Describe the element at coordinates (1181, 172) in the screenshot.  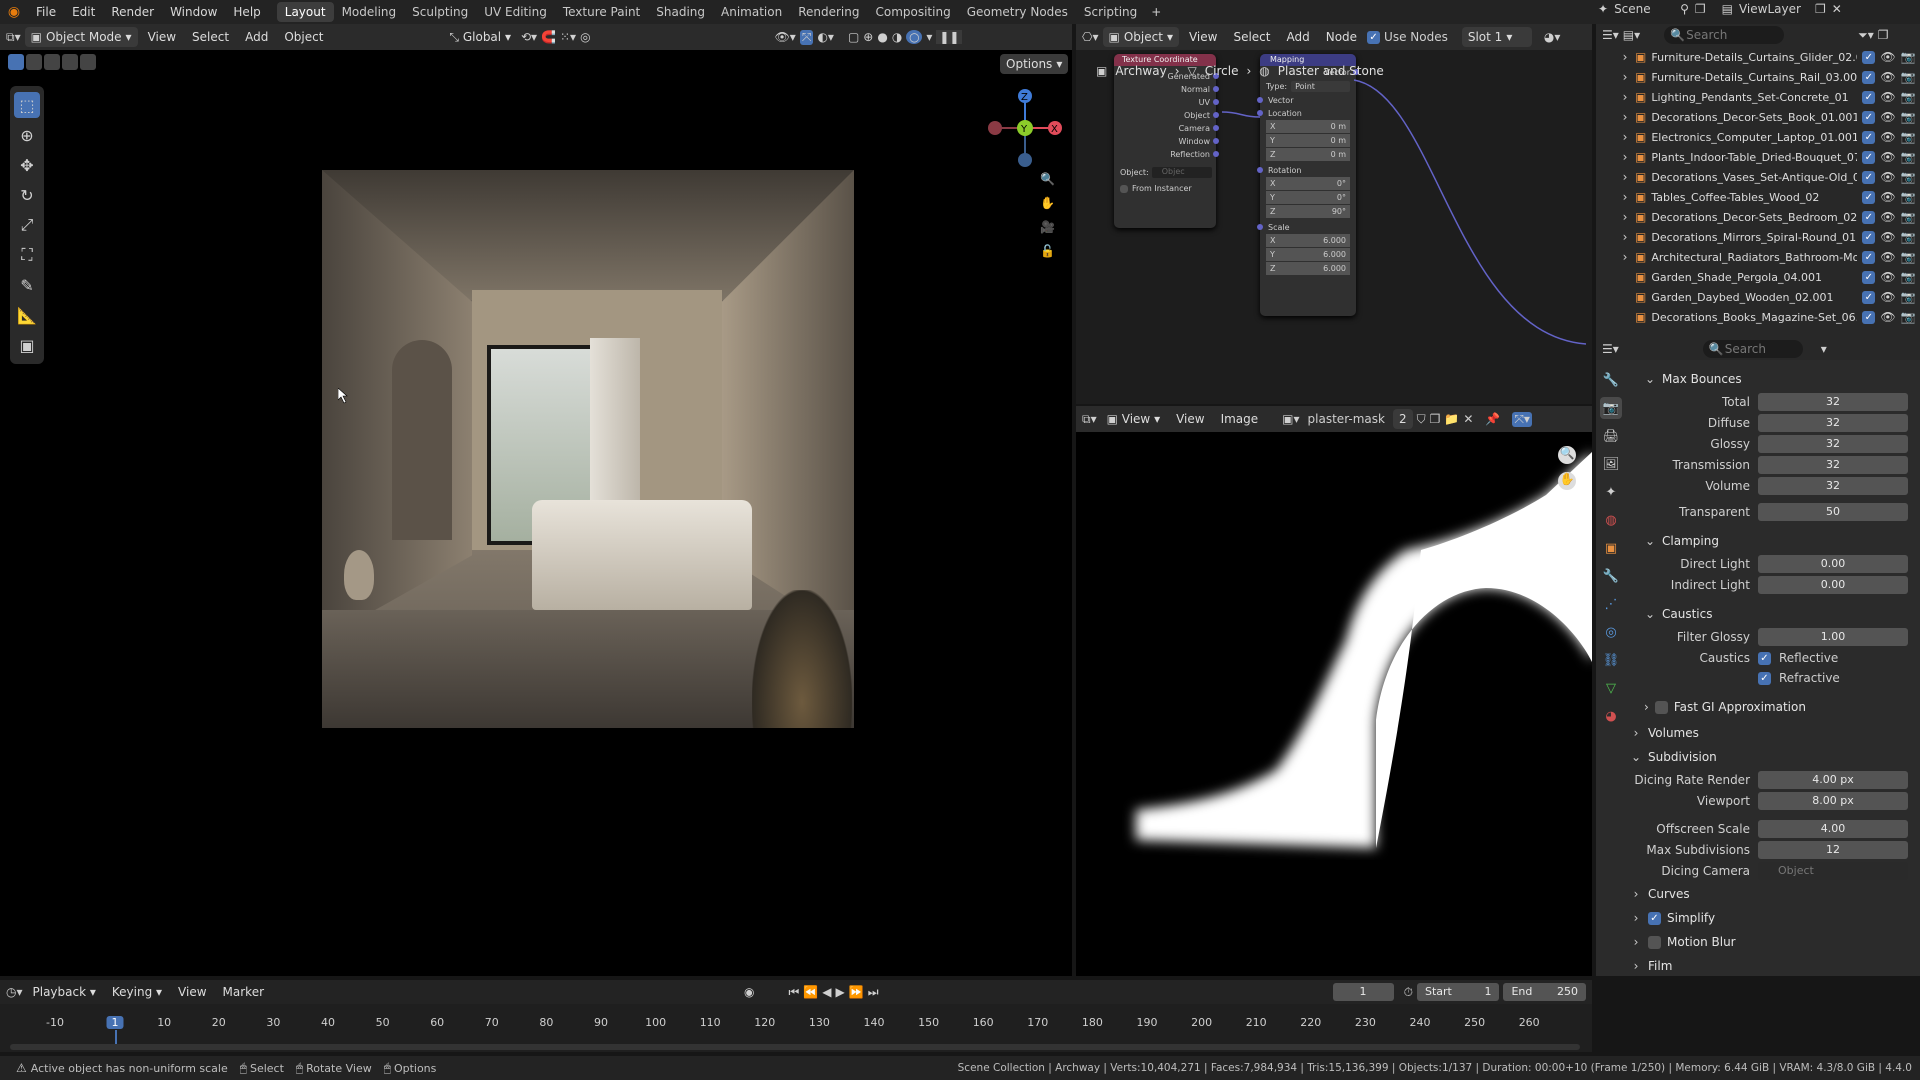
I see `tc-object-field: Objec` at that location.